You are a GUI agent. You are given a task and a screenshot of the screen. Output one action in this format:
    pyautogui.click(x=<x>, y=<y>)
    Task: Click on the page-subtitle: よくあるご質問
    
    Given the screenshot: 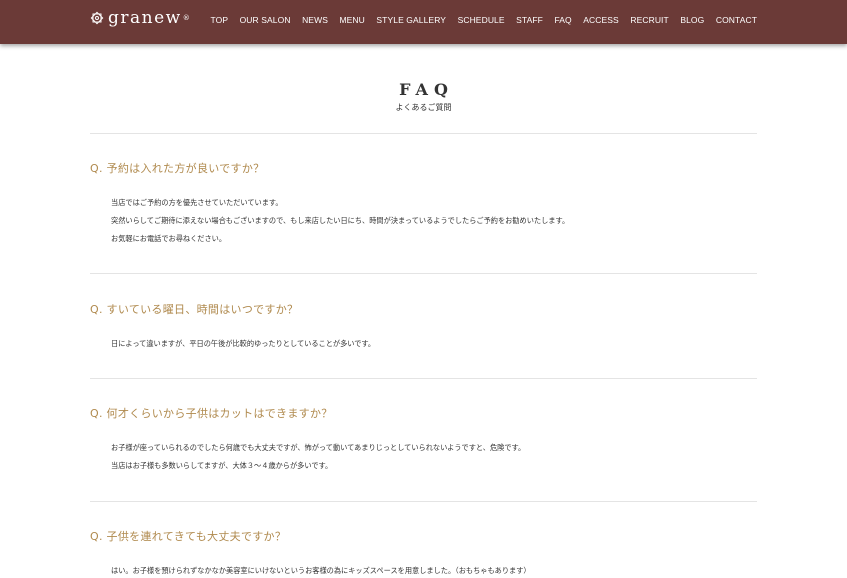 What is the action you would take?
    pyautogui.click(x=423, y=107)
    